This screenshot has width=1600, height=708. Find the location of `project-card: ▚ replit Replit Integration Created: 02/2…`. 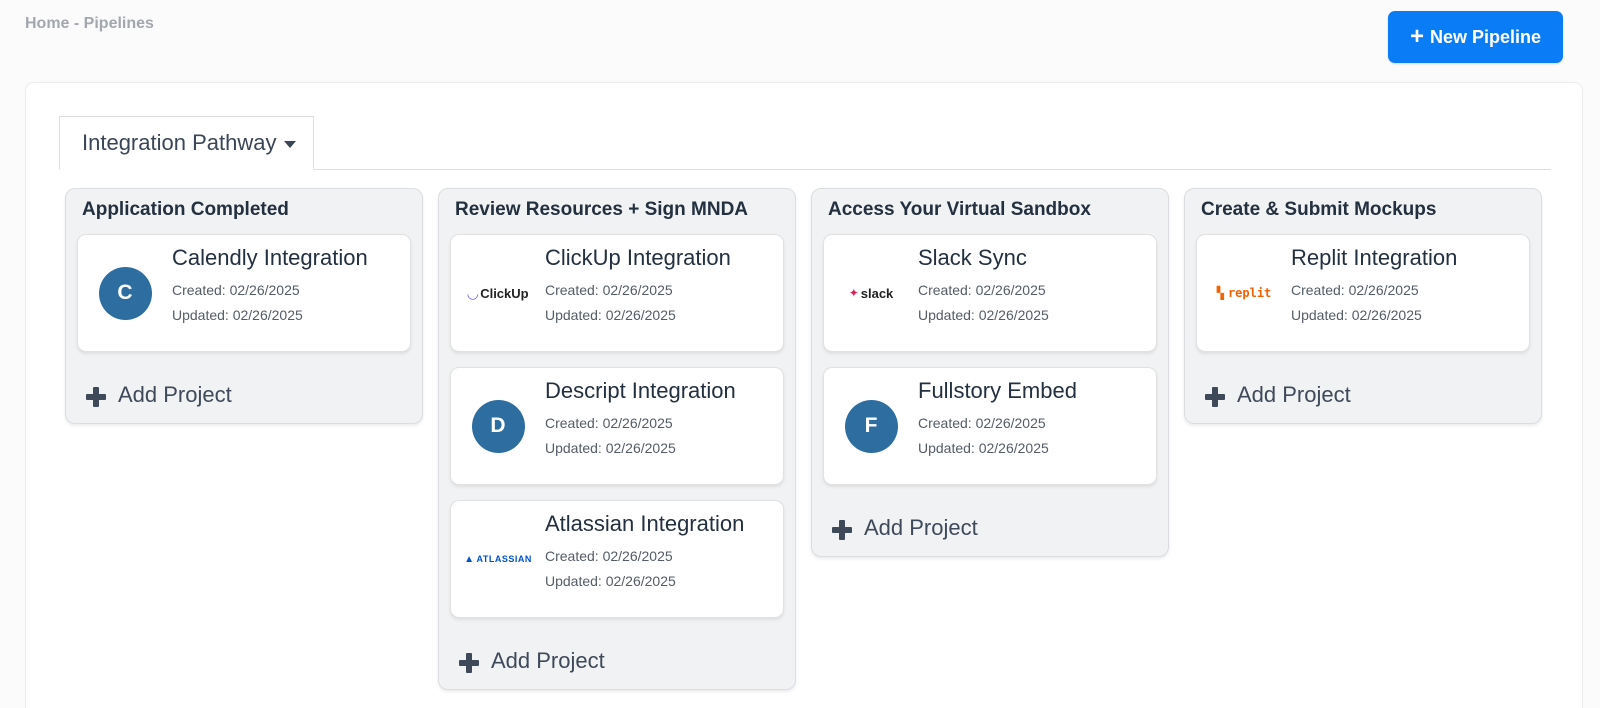

project-card: ▚ replit Replit Integration Created: 02/2… is located at coordinates (1363, 293).